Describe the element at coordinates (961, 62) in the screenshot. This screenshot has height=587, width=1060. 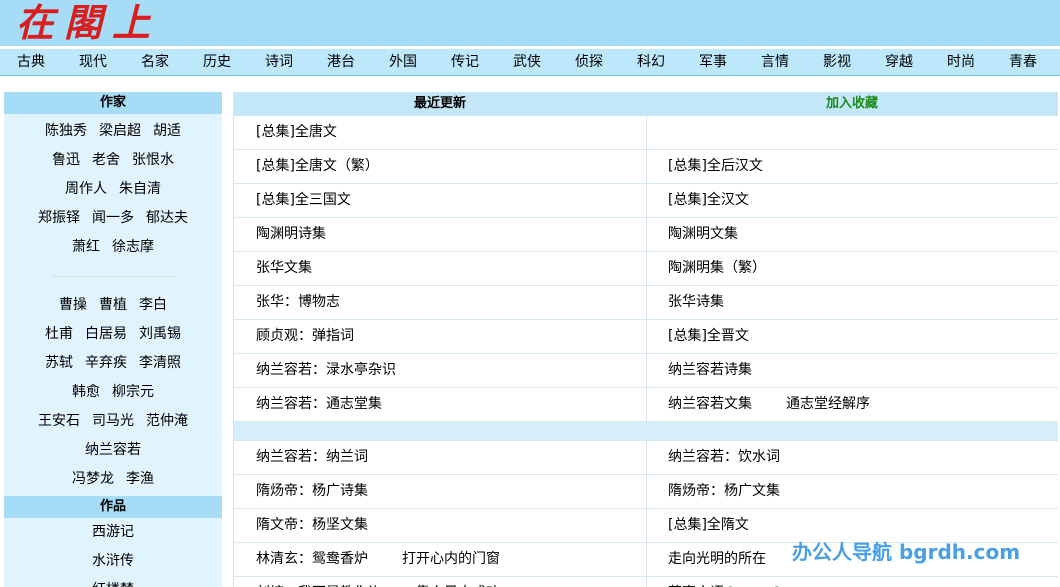
I see `nav-item: 时尚` at that location.